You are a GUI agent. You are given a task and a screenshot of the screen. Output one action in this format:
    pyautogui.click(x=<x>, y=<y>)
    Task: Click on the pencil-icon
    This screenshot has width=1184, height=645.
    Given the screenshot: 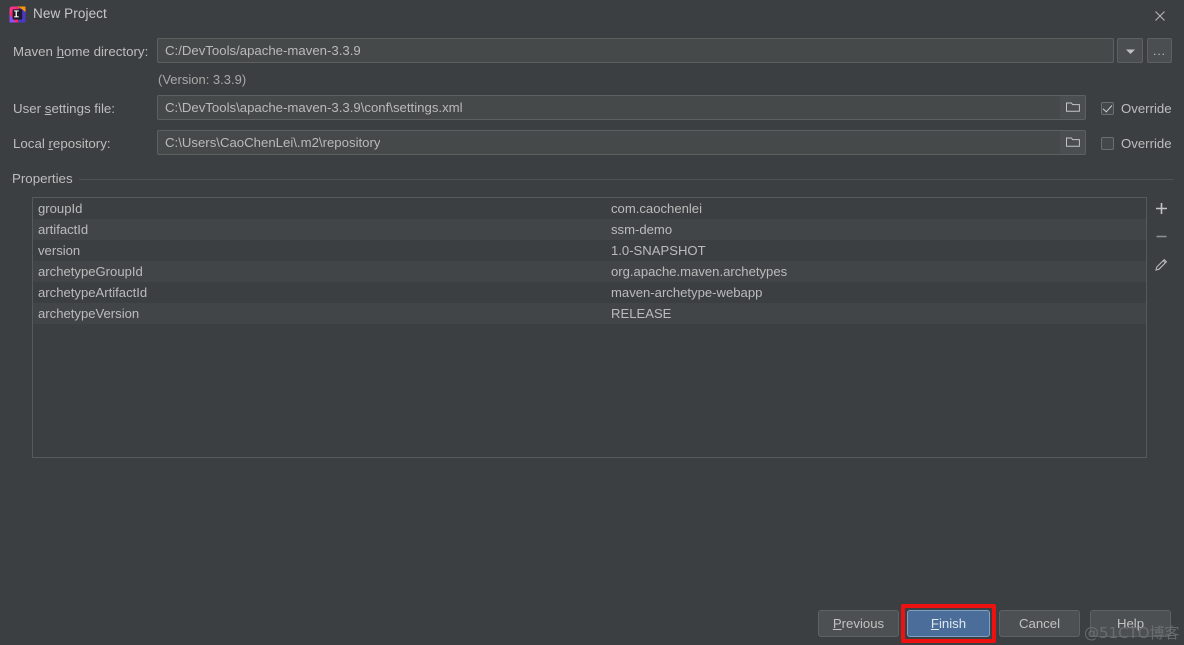 What is the action you would take?
    pyautogui.click(x=1161, y=267)
    